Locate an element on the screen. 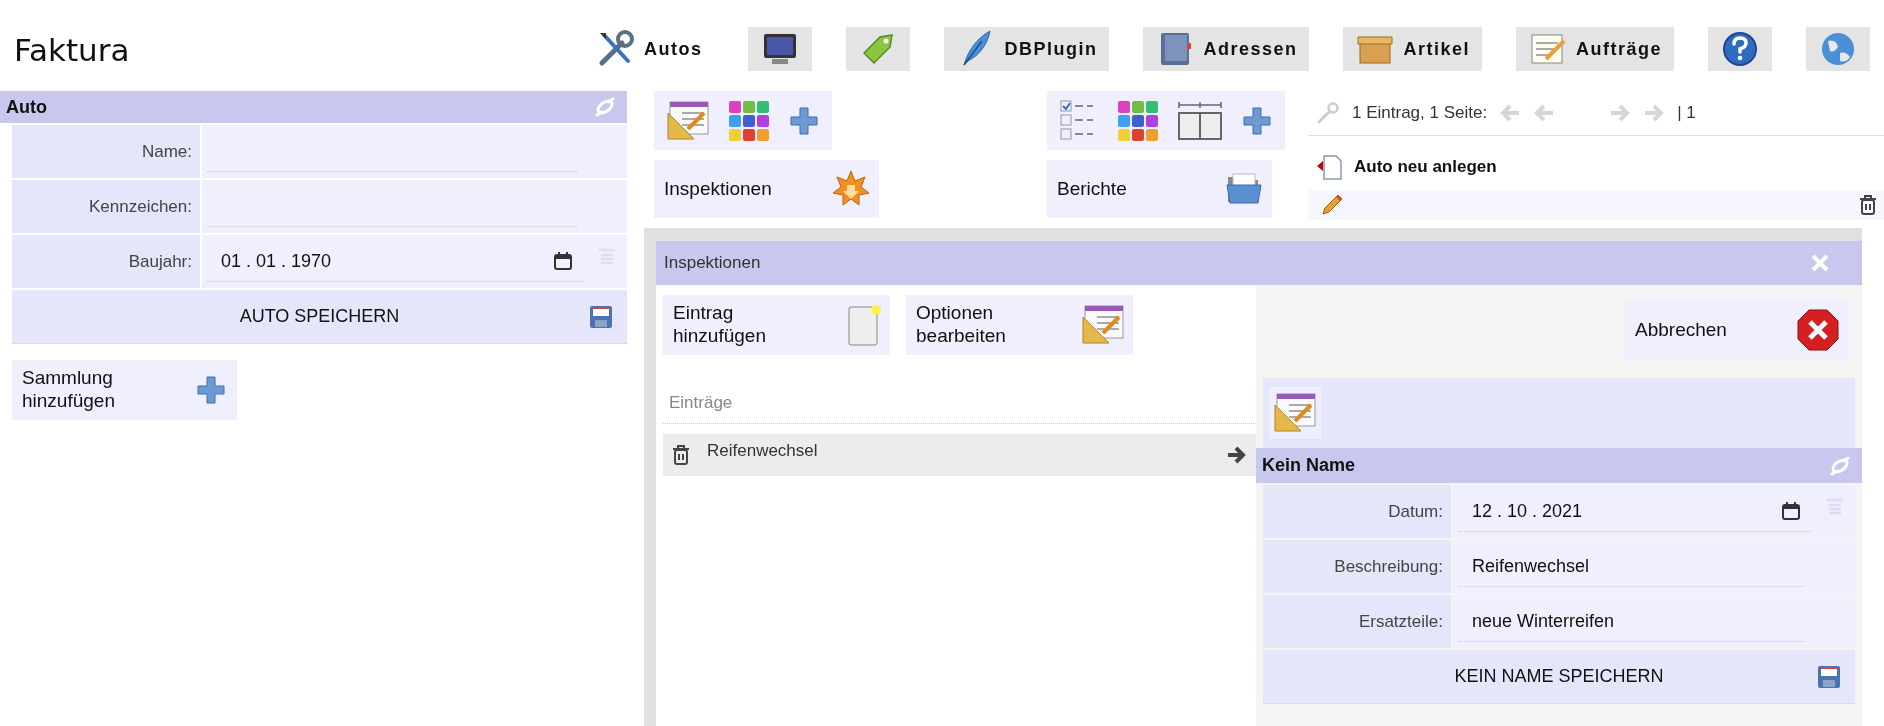 This screenshot has width=1884, height=726. field-label: Baujahr: is located at coordinates (106, 261).